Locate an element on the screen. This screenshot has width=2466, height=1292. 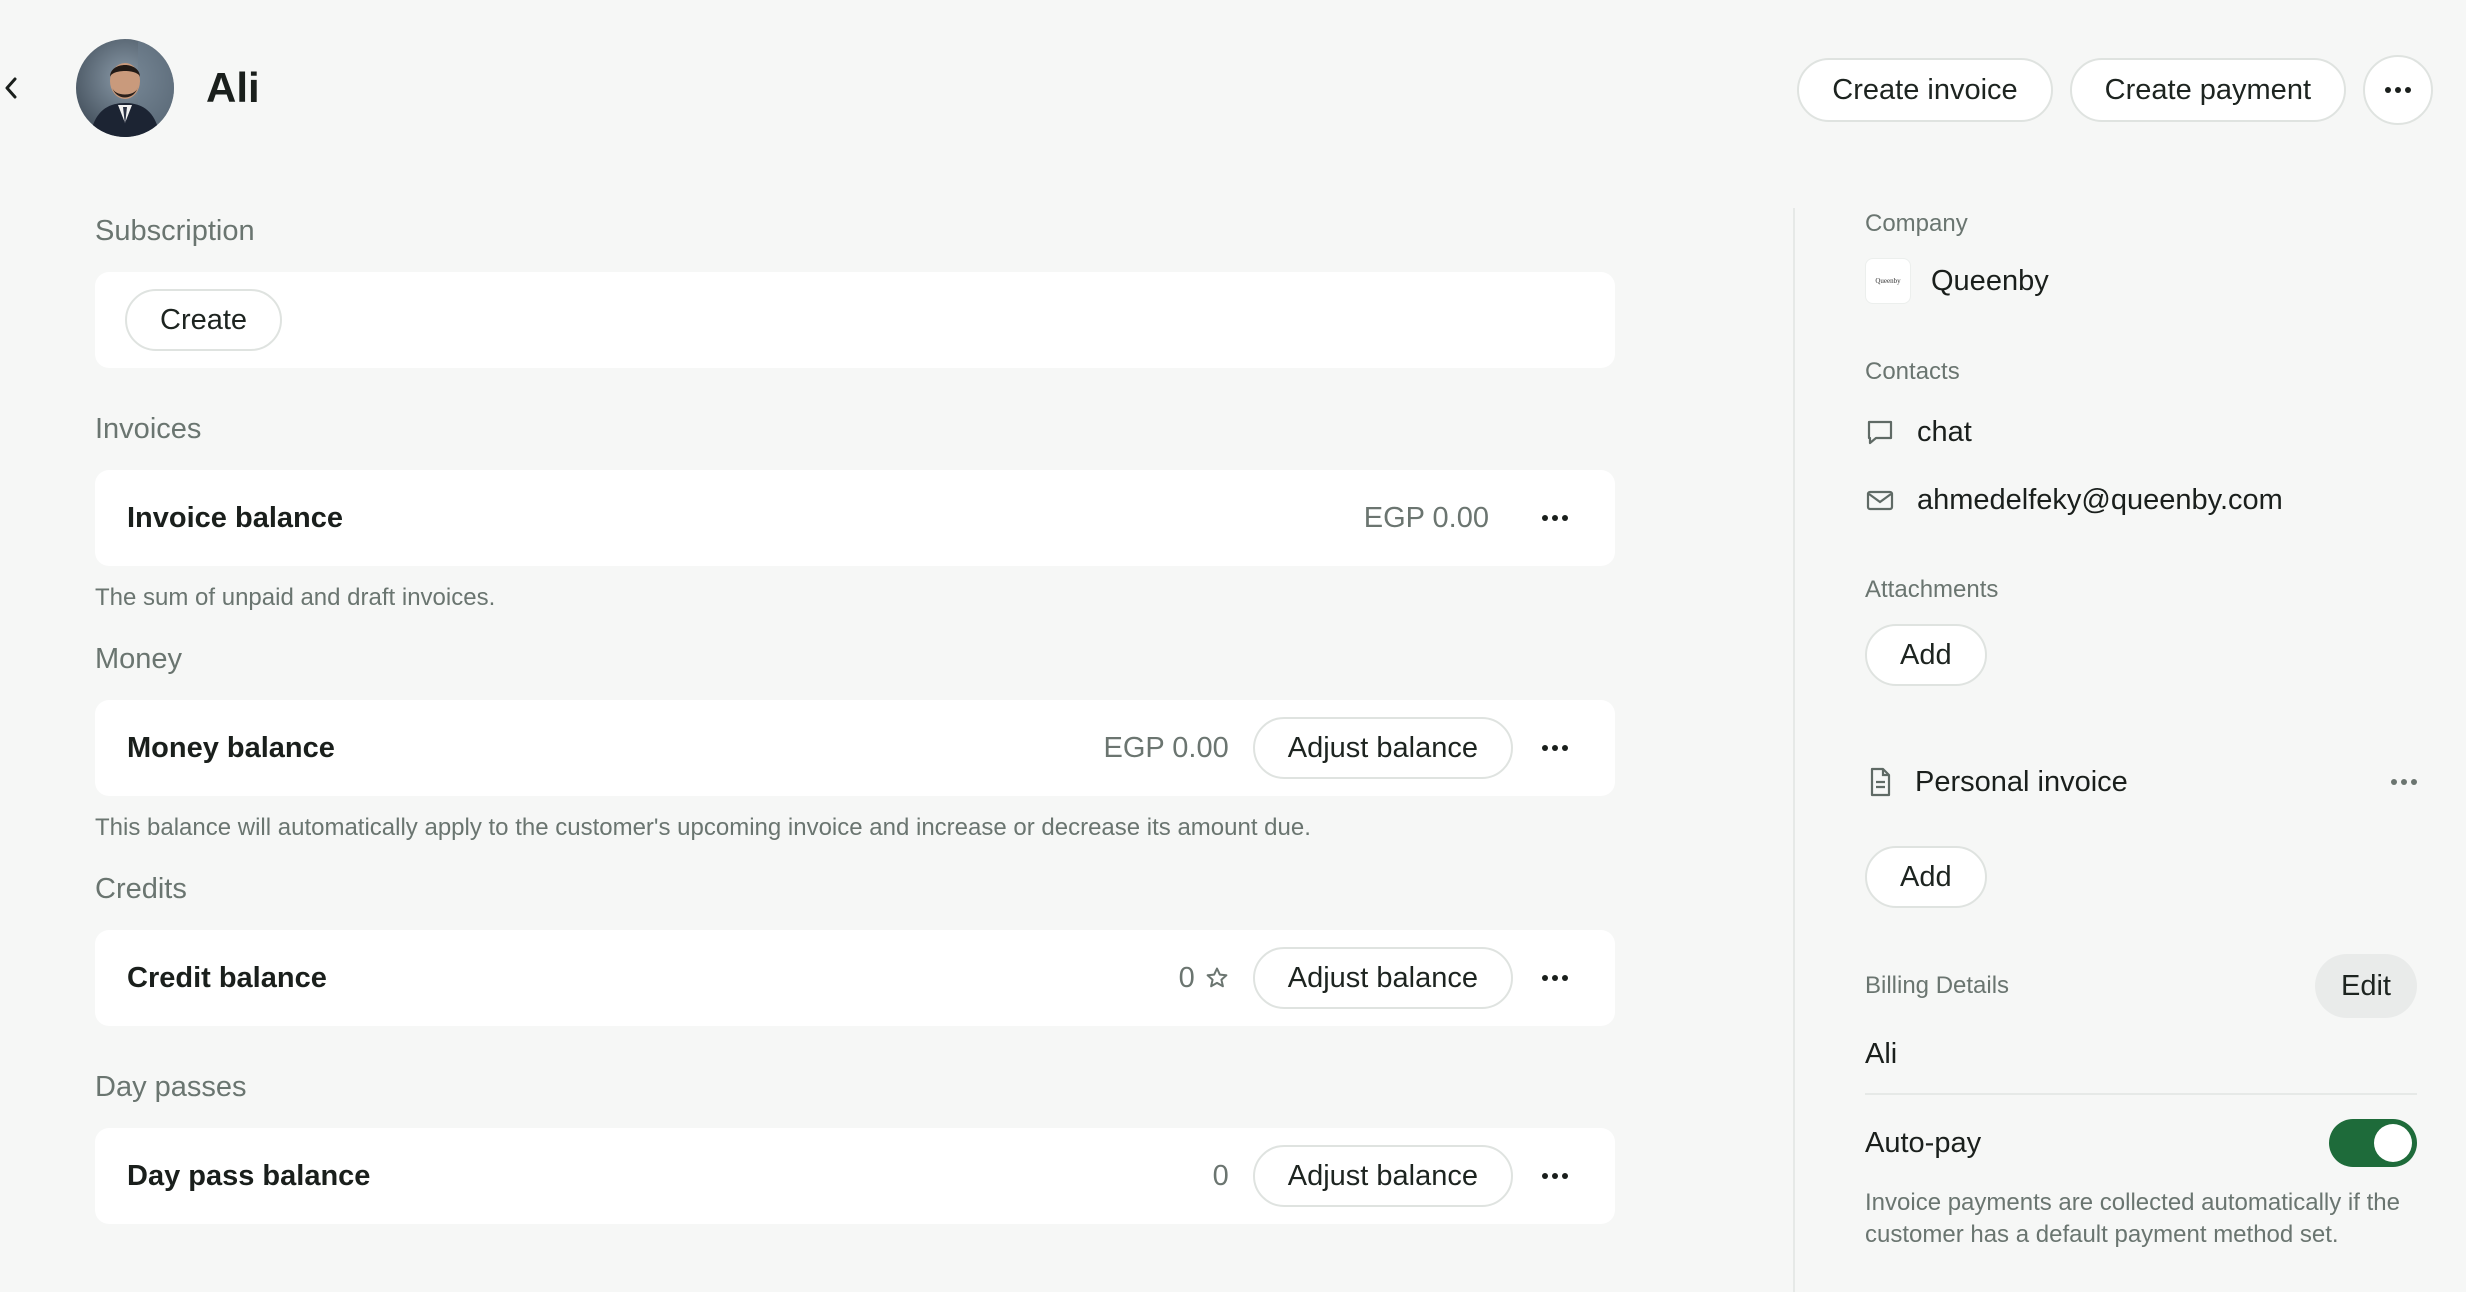
add-document-button: Add is located at coordinates (1926, 877).